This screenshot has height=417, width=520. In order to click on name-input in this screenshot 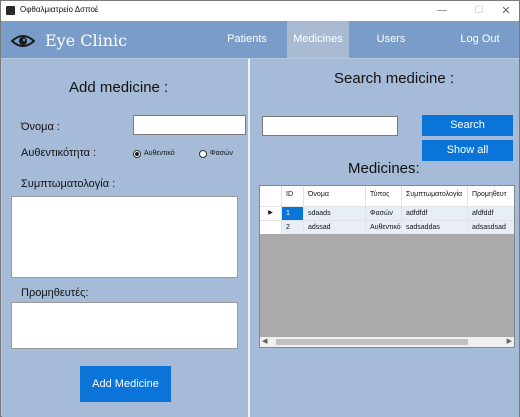, I will do `click(189, 125)`.